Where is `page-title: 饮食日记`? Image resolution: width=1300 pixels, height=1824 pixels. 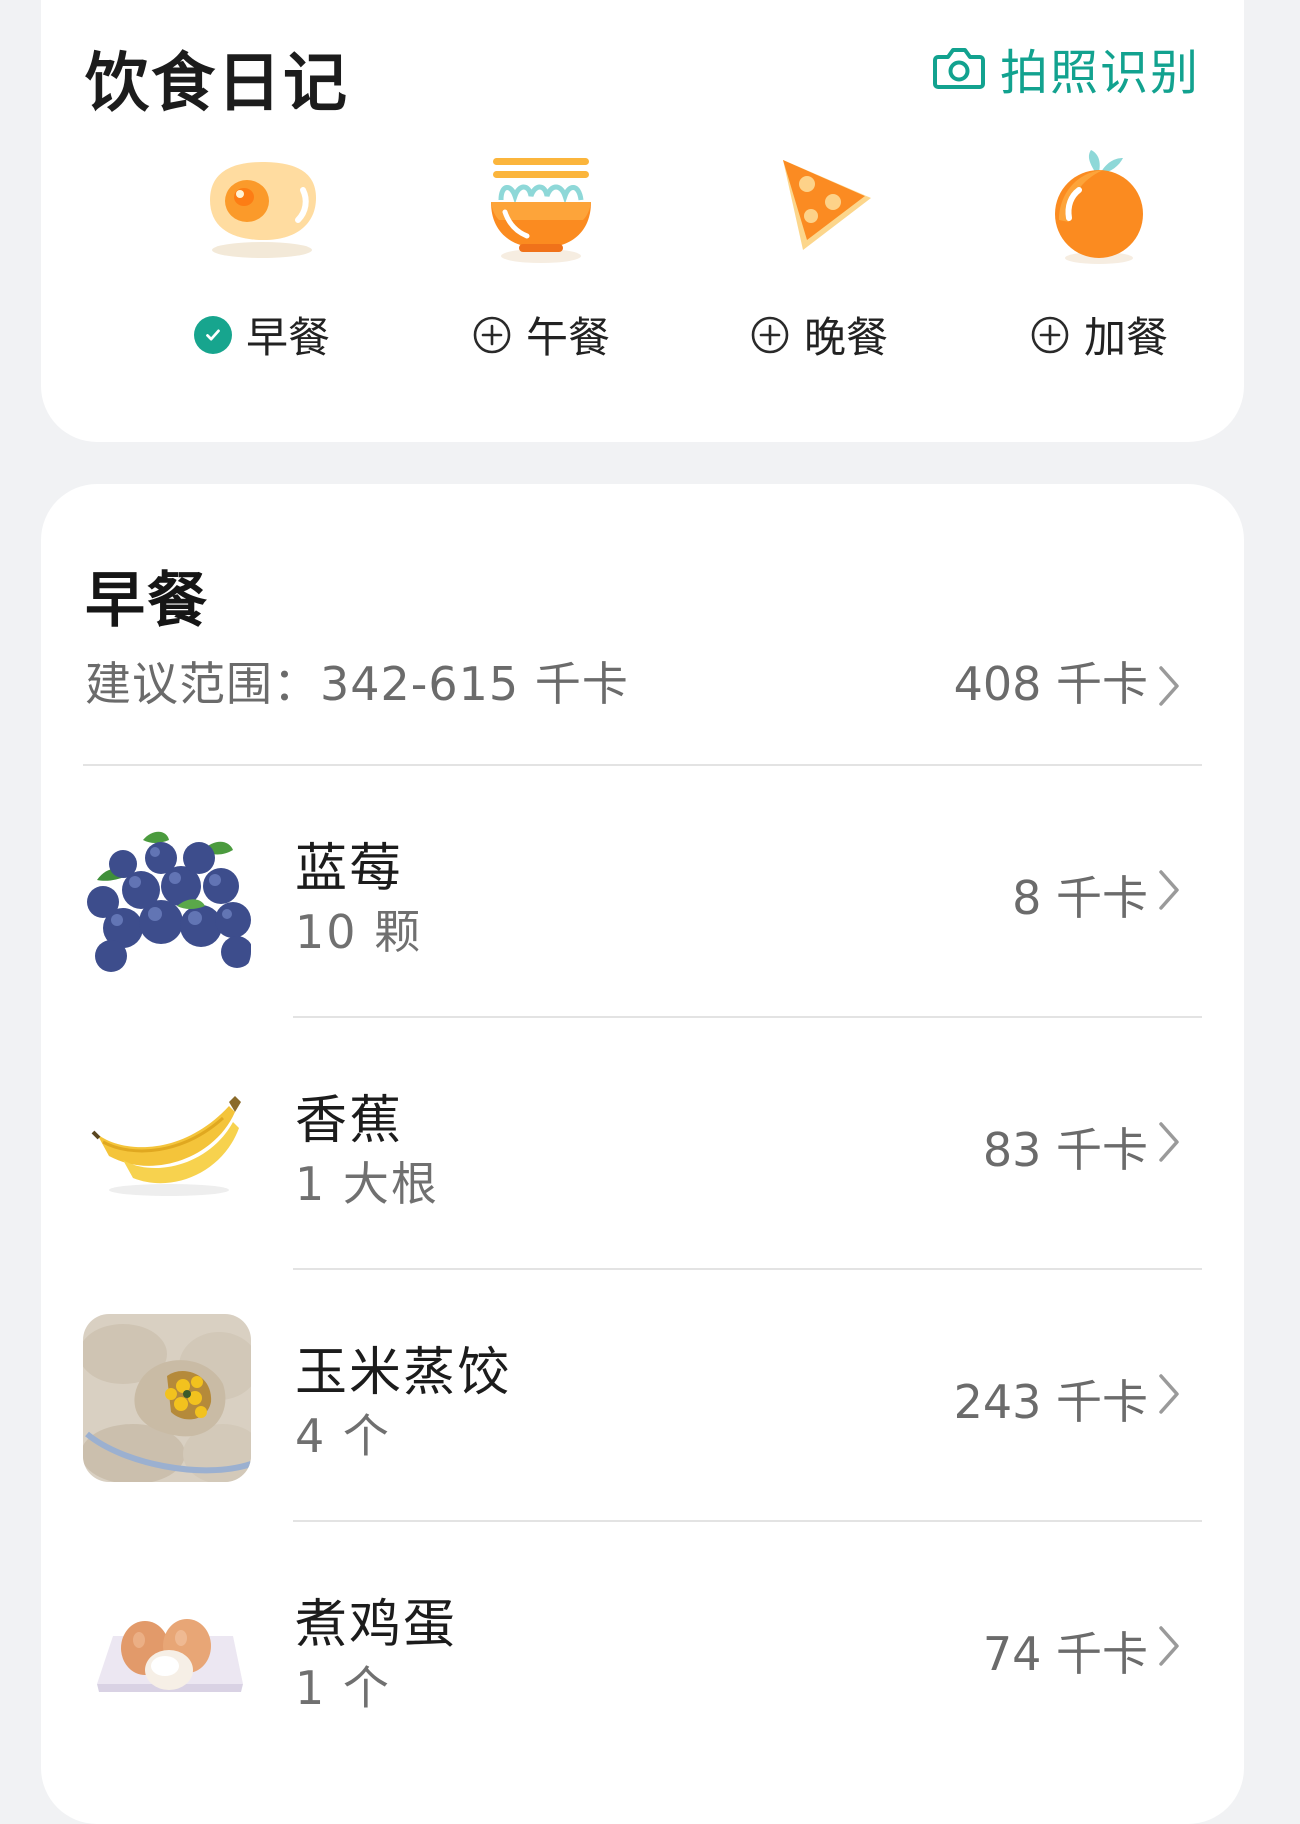
page-title: 饮食日记 is located at coordinates (217, 84).